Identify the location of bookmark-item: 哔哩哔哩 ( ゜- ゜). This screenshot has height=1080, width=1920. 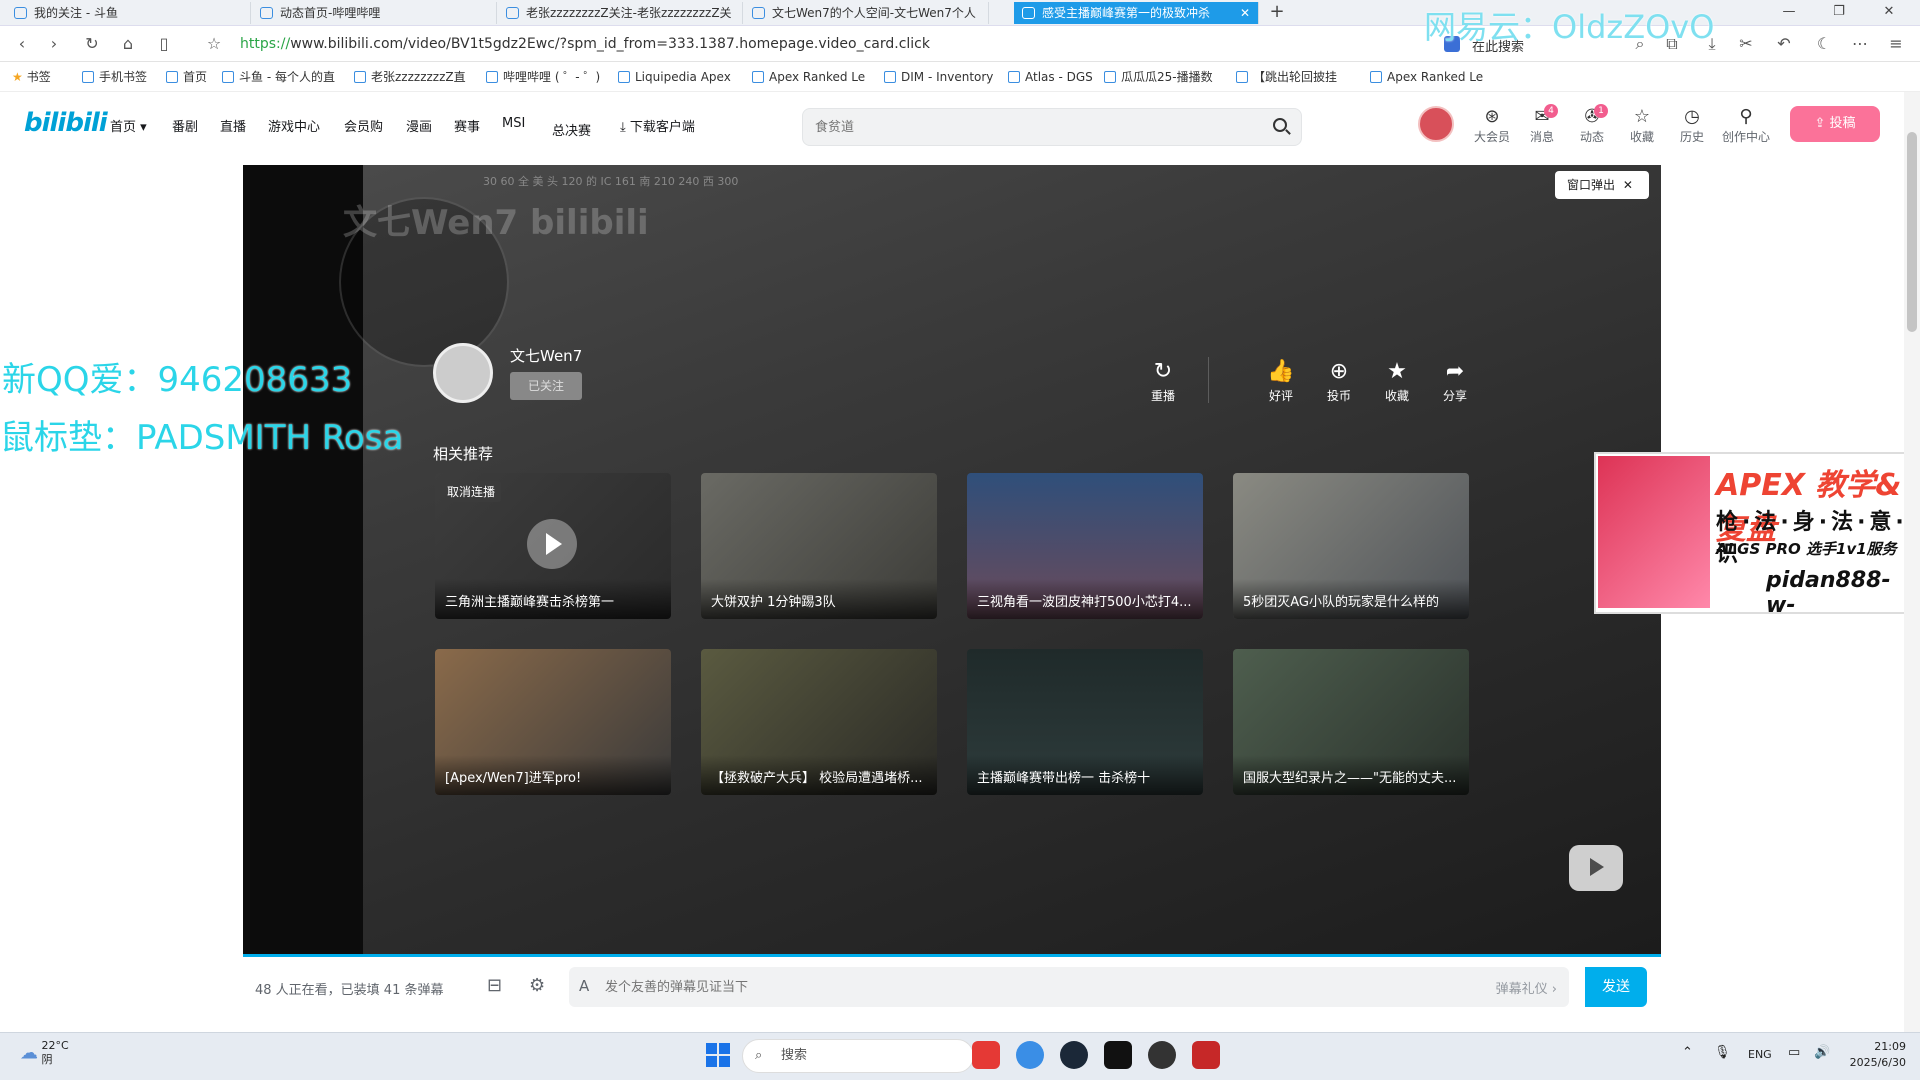
(543, 77).